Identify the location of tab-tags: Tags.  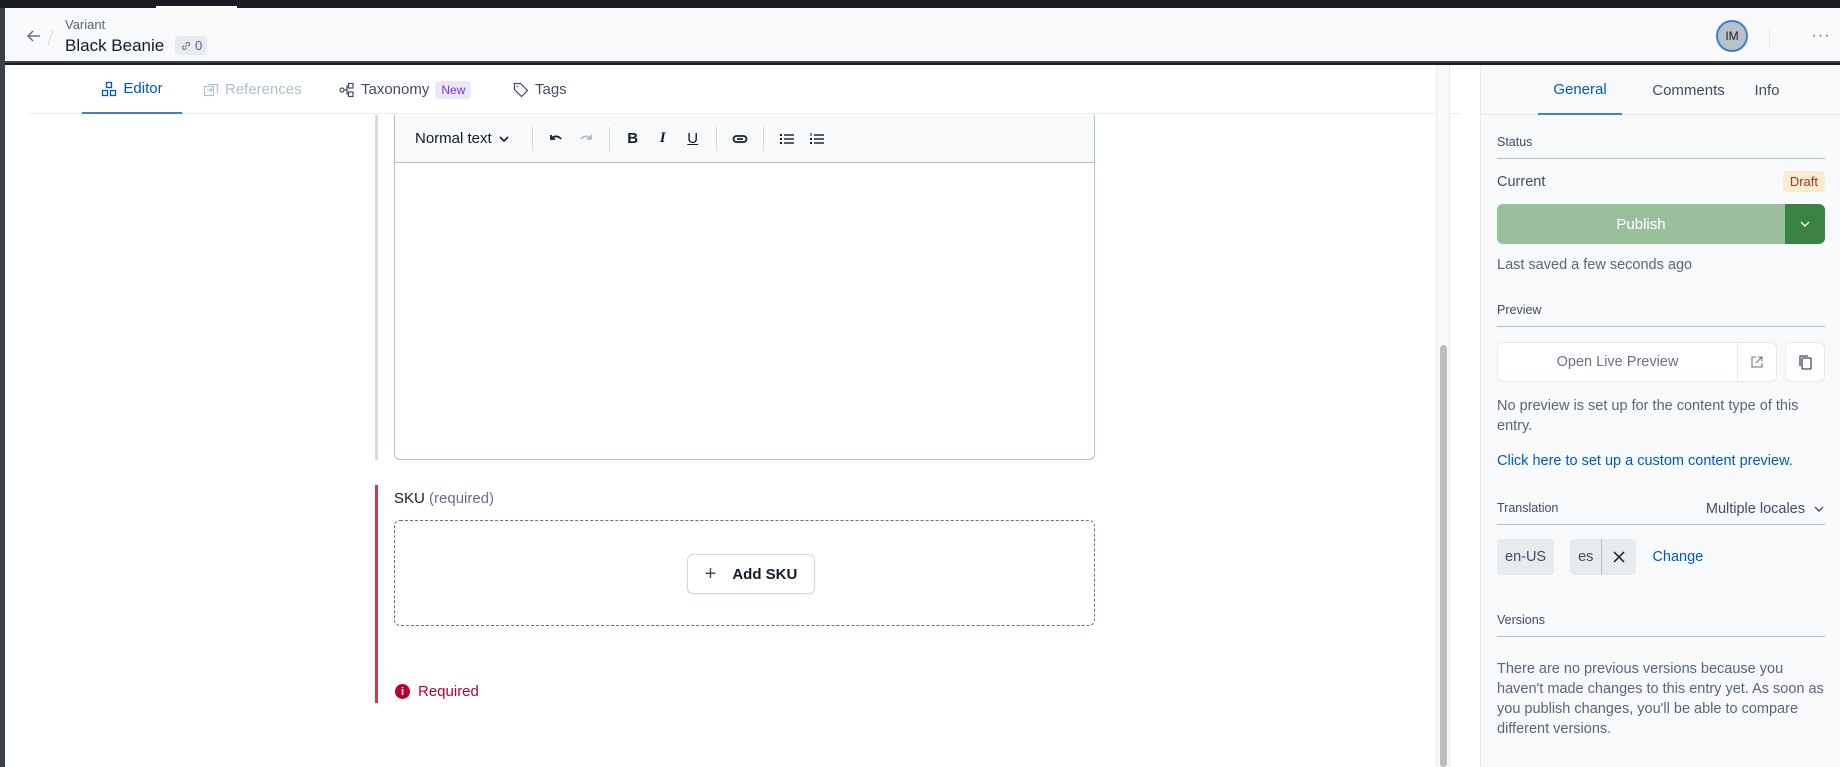
(540, 89).